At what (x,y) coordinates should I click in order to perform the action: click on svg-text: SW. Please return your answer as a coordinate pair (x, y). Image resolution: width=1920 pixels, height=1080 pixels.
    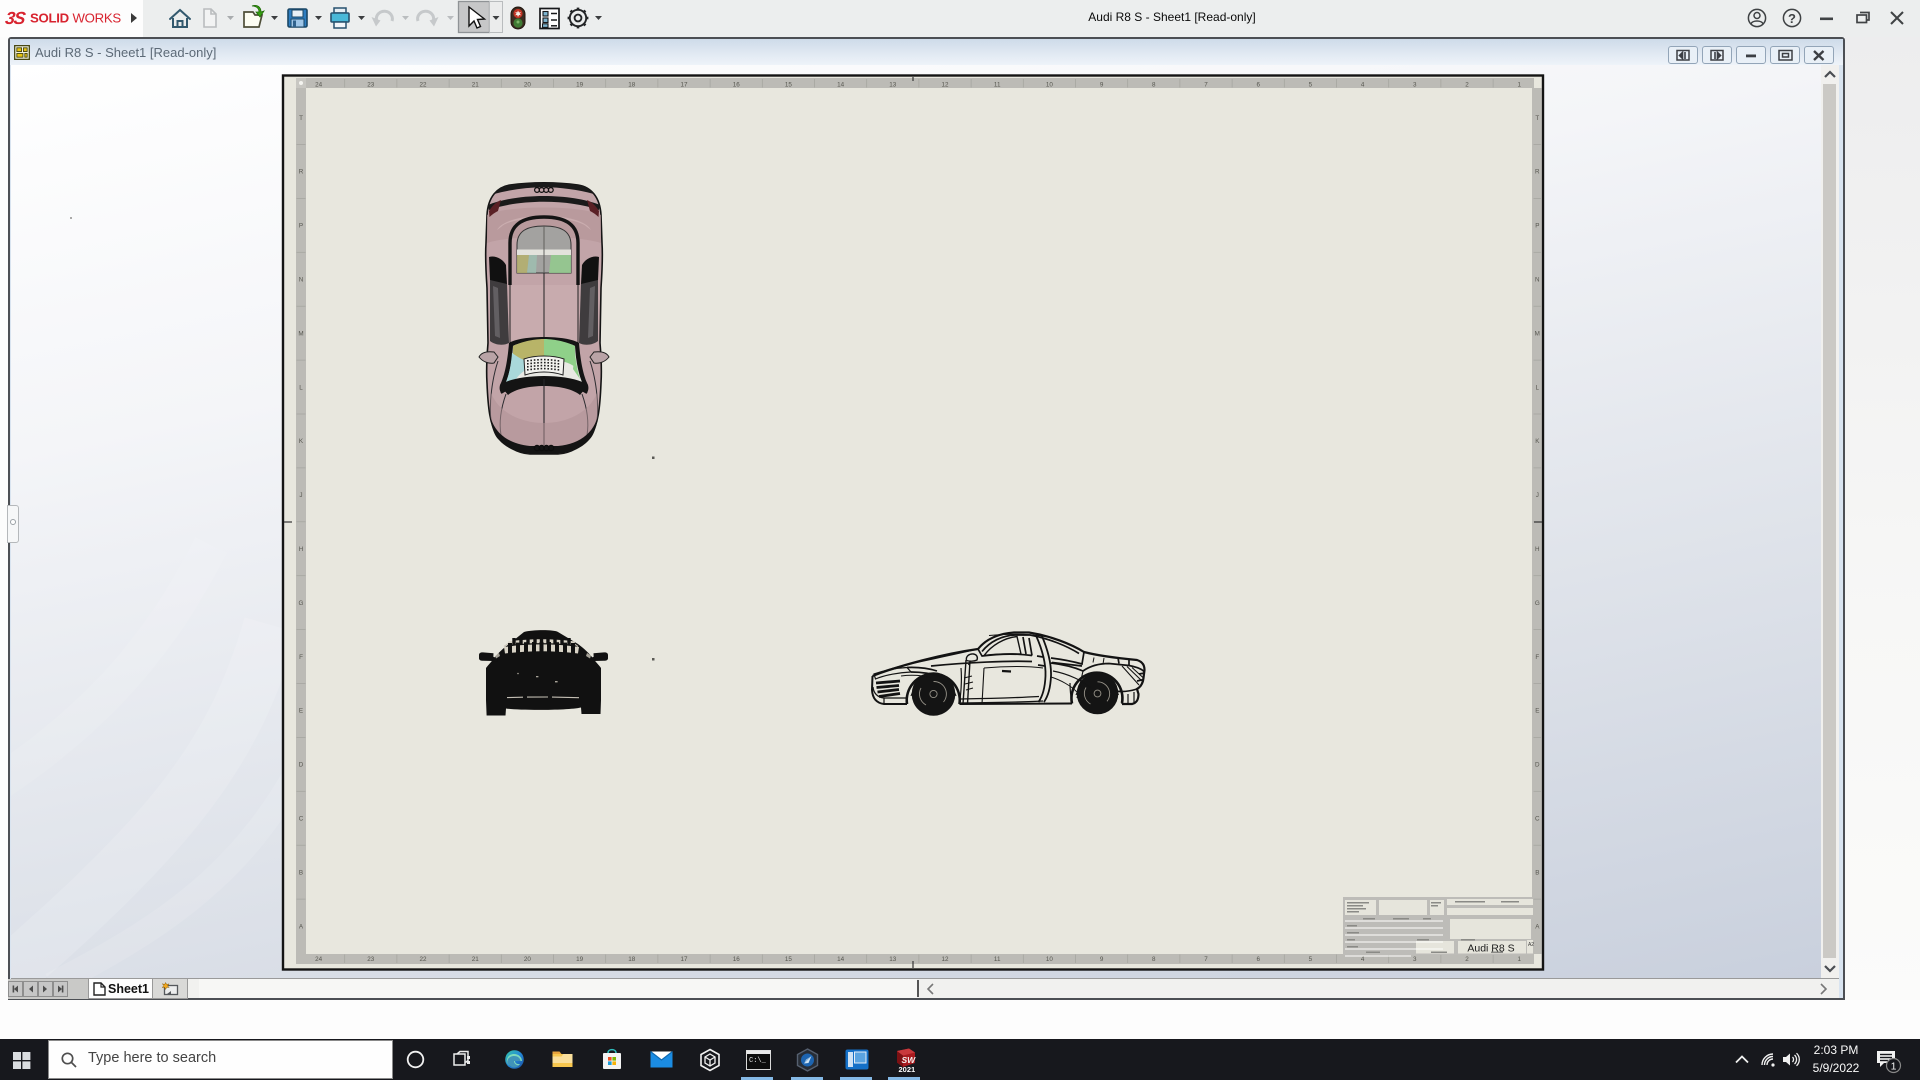
    Looking at the image, I should click on (909, 1060).